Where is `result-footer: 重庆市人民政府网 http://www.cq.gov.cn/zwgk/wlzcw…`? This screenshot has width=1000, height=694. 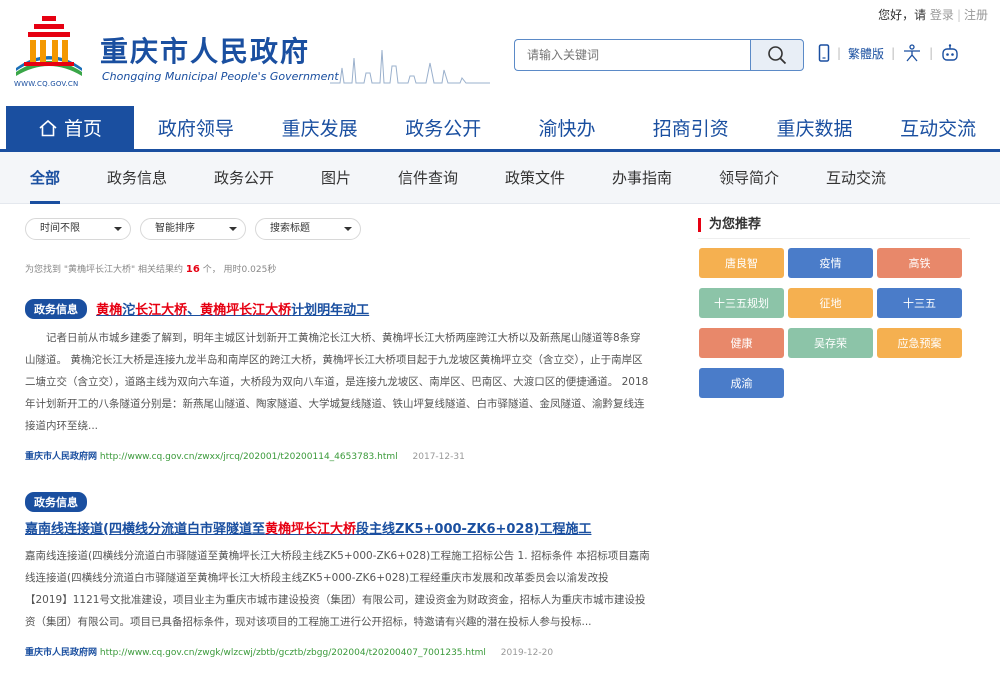 result-footer: 重庆市人民政府网 http://www.cq.gov.cn/zwgk/wlzcw… is located at coordinates (340, 651).